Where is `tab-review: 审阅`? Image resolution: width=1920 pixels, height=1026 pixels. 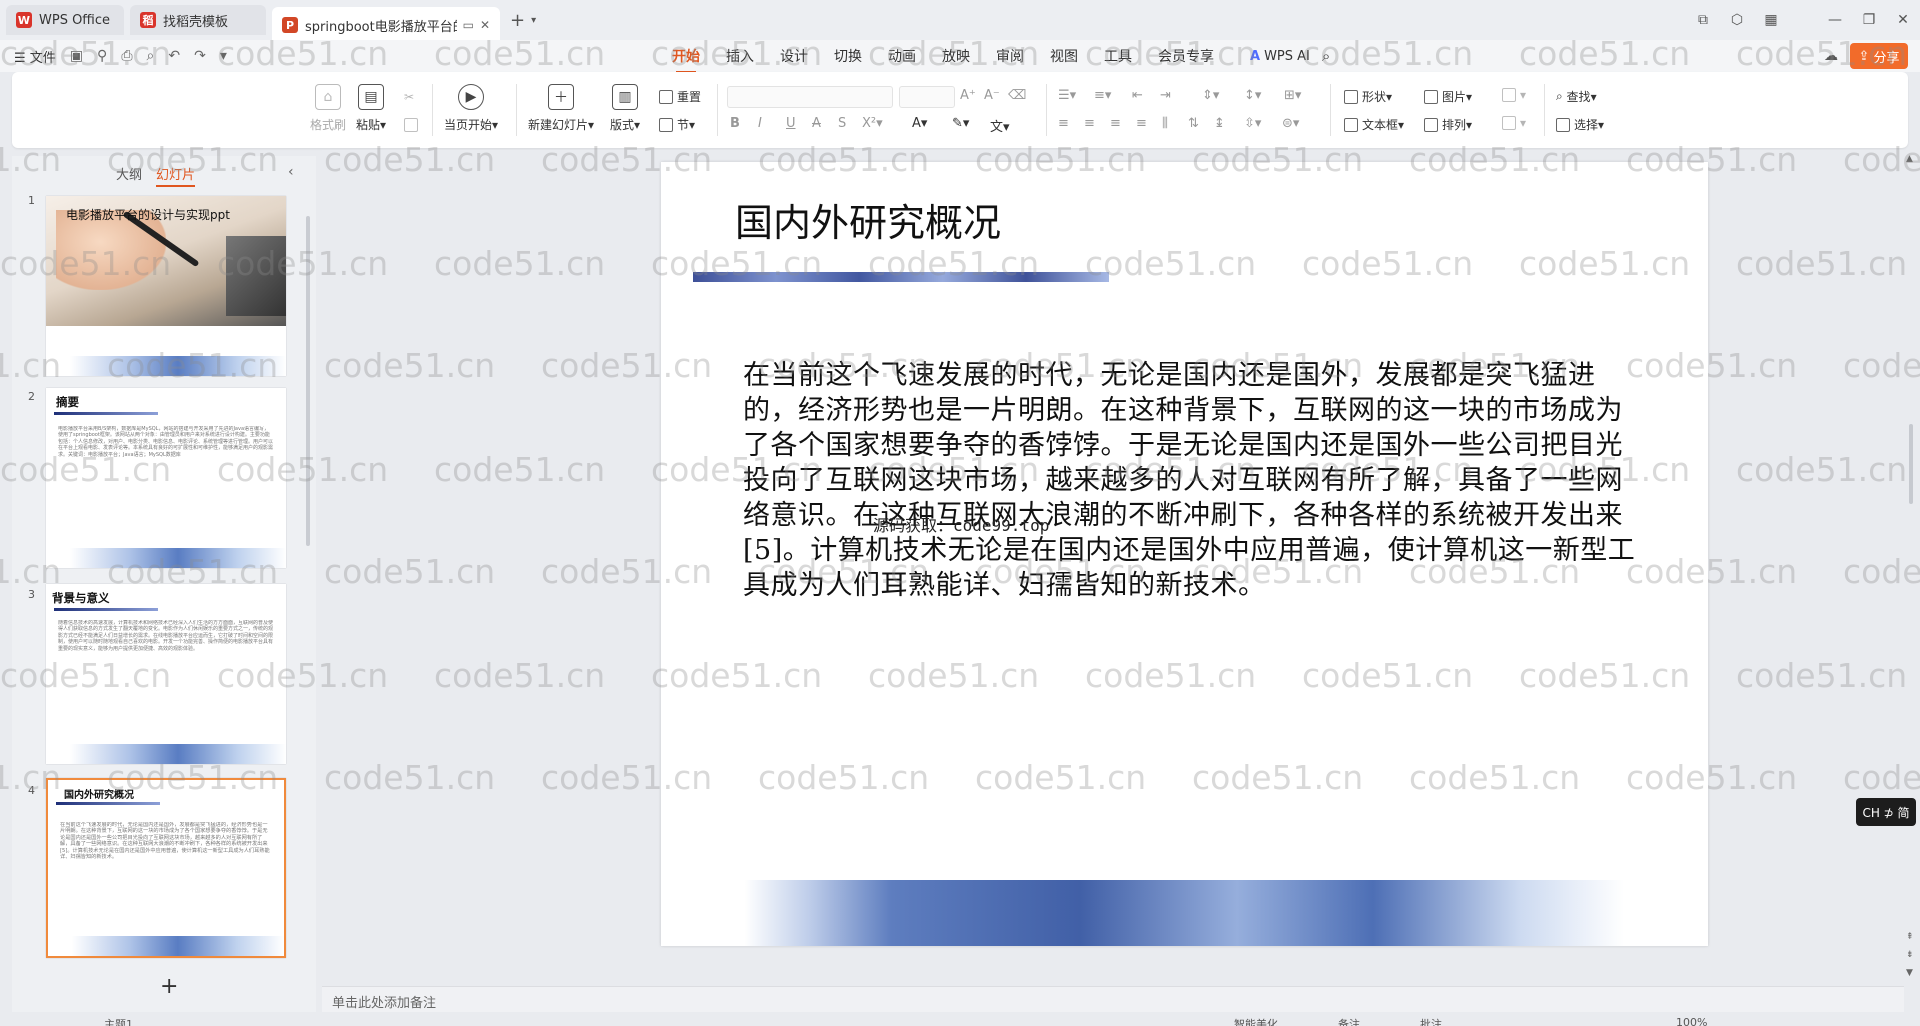 tab-review: 审阅 is located at coordinates (1010, 56).